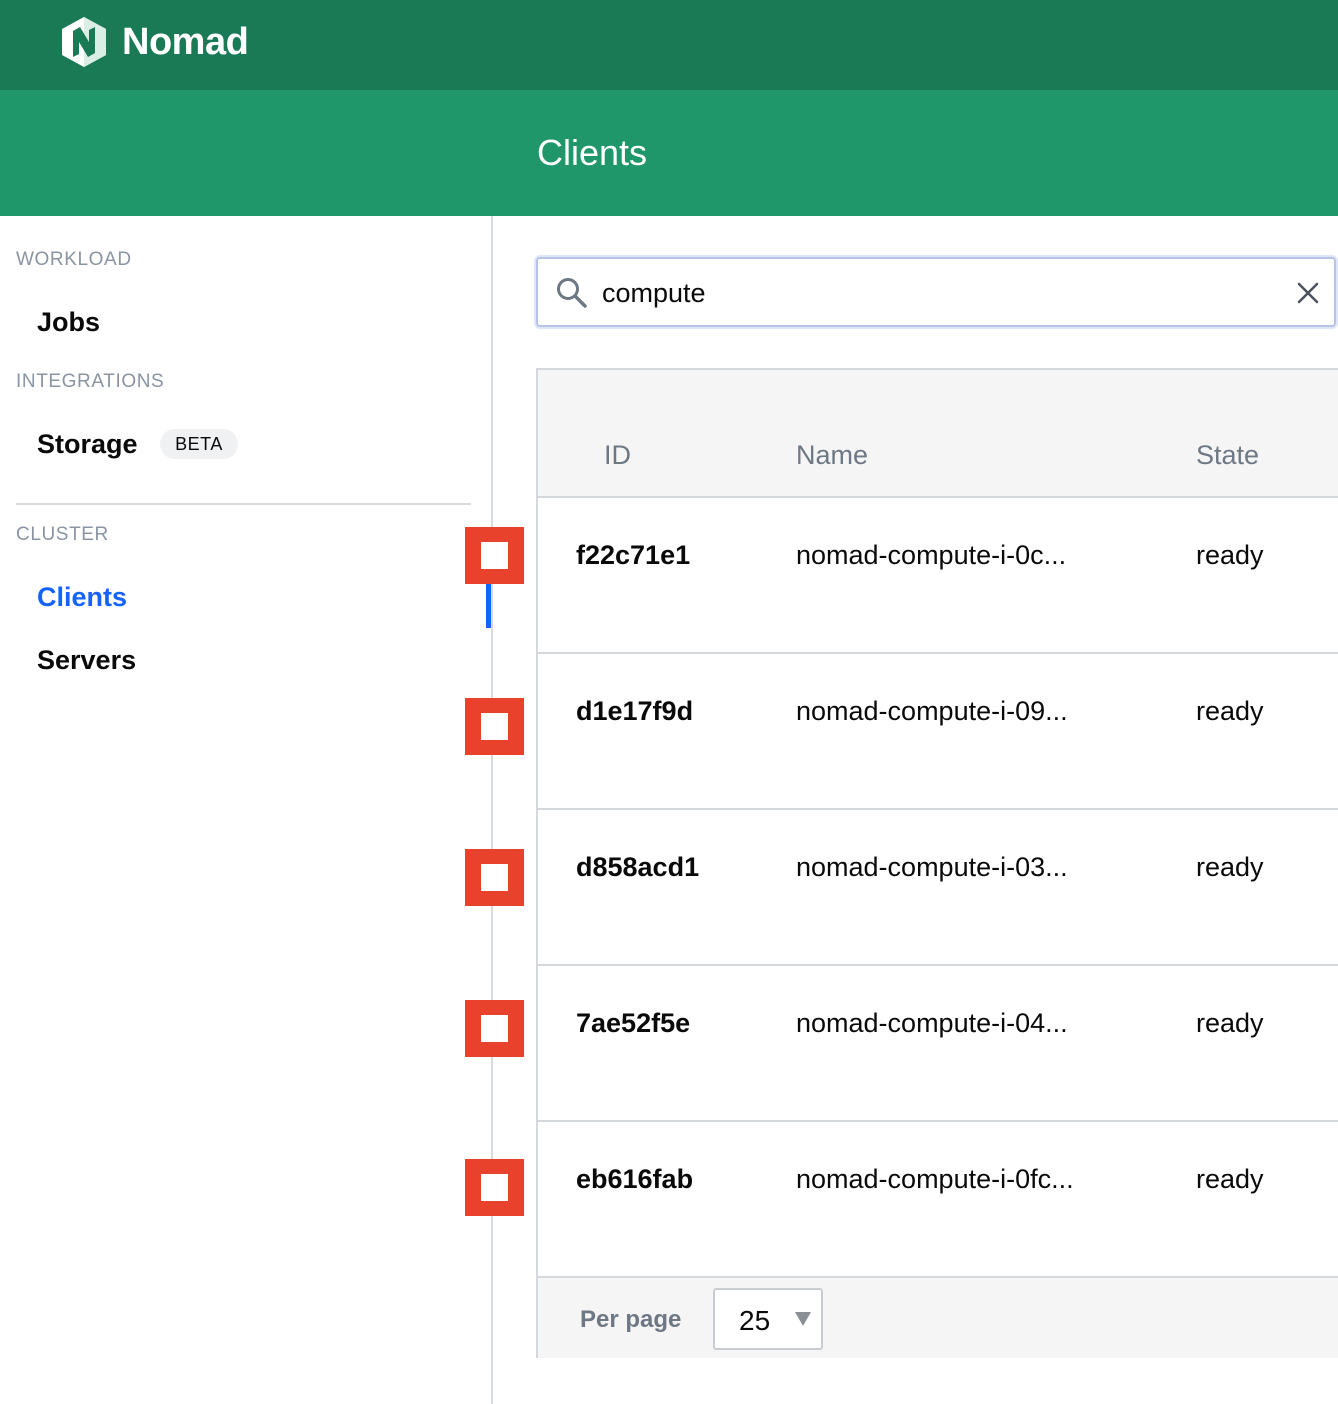 The width and height of the screenshot is (1338, 1404). Describe the element at coordinates (633, 555) in the screenshot. I see `client-id: f22c71e1` at that location.